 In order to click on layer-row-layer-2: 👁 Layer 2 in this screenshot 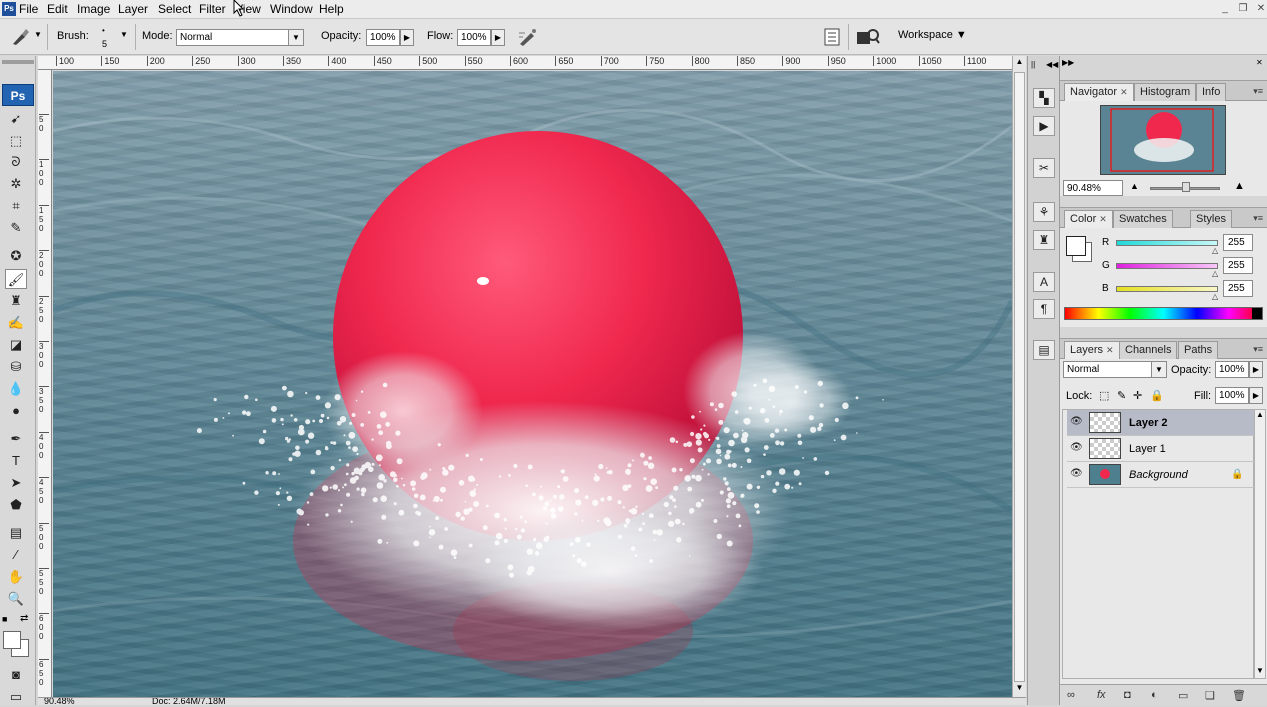, I will do `click(1161, 423)`.